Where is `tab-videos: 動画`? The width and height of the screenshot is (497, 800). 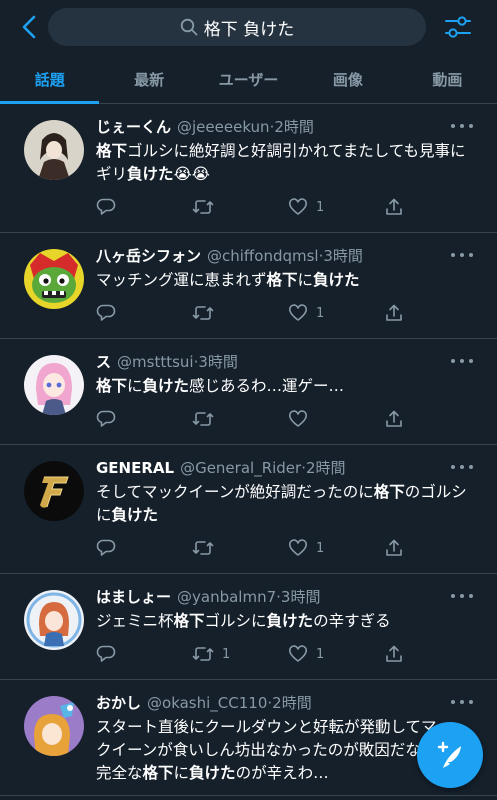
tab-videos: 動画 is located at coordinates (447, 79).